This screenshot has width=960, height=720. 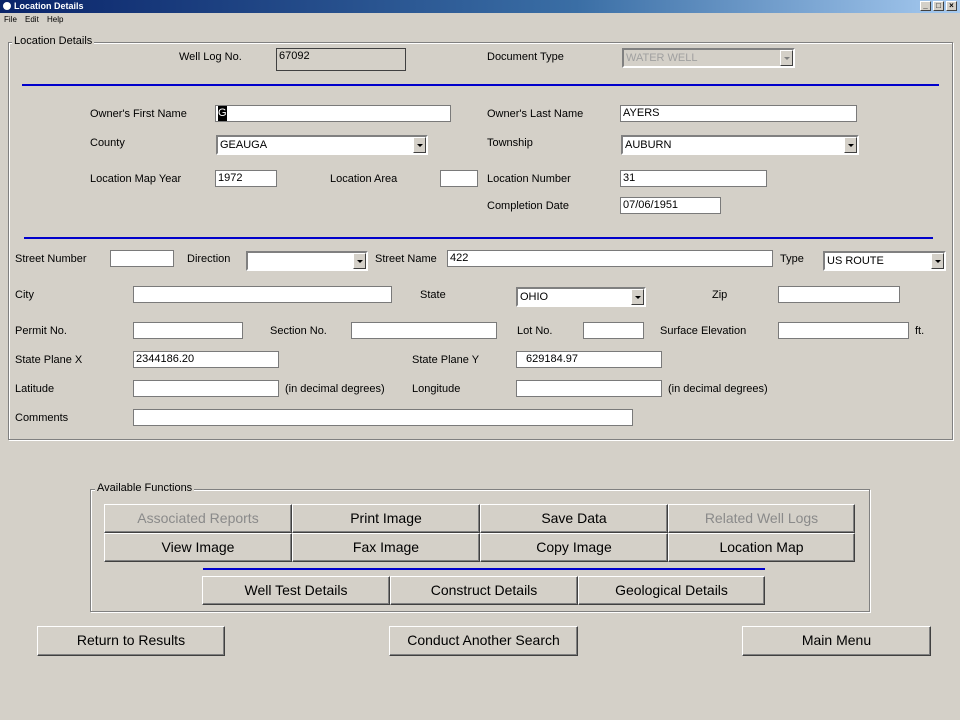 I want to click on longitude-input, so click(x=589, y=388).